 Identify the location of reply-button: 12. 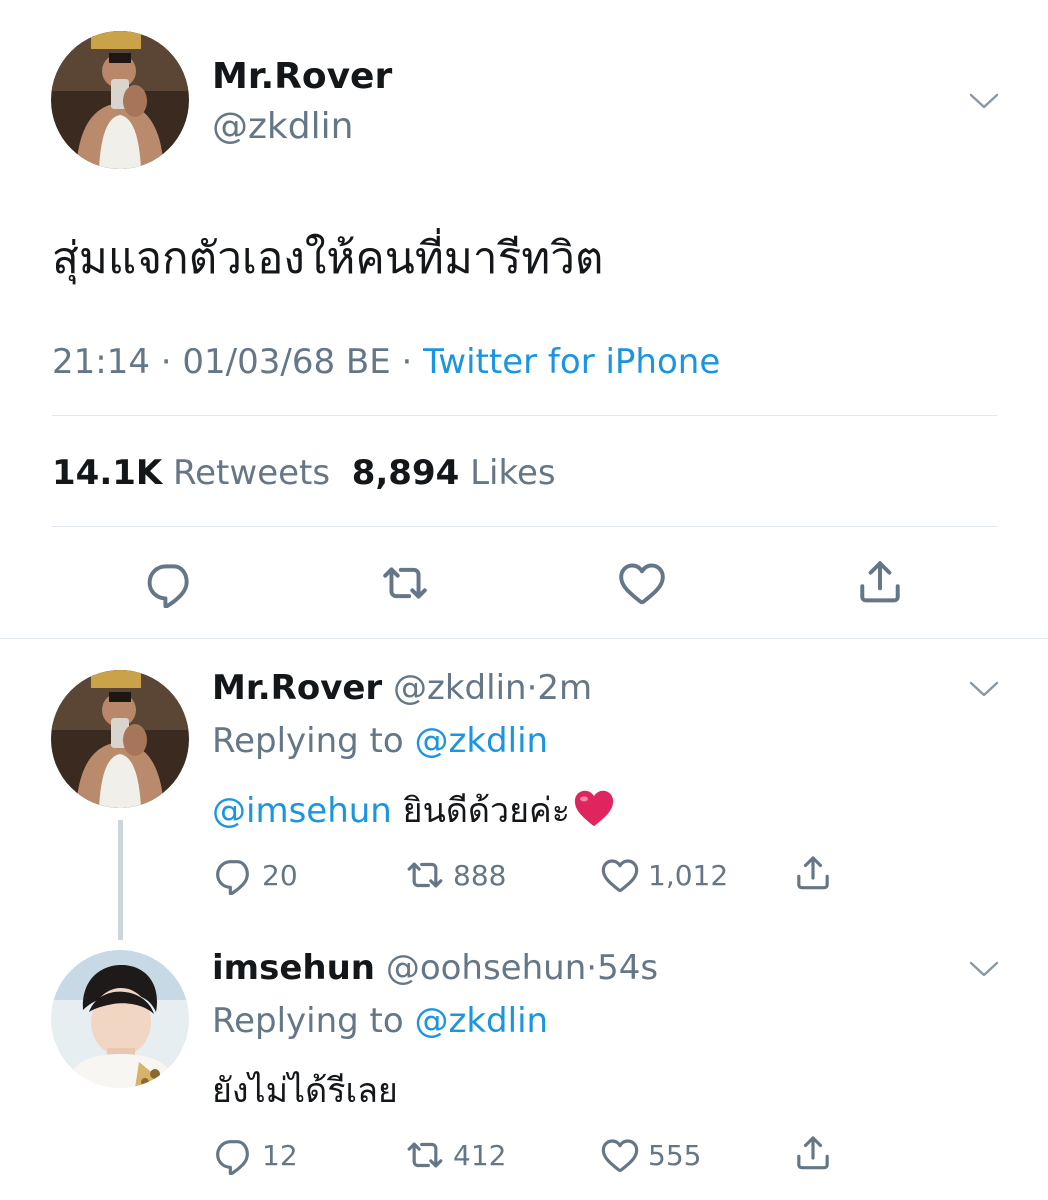
(256, 1155).